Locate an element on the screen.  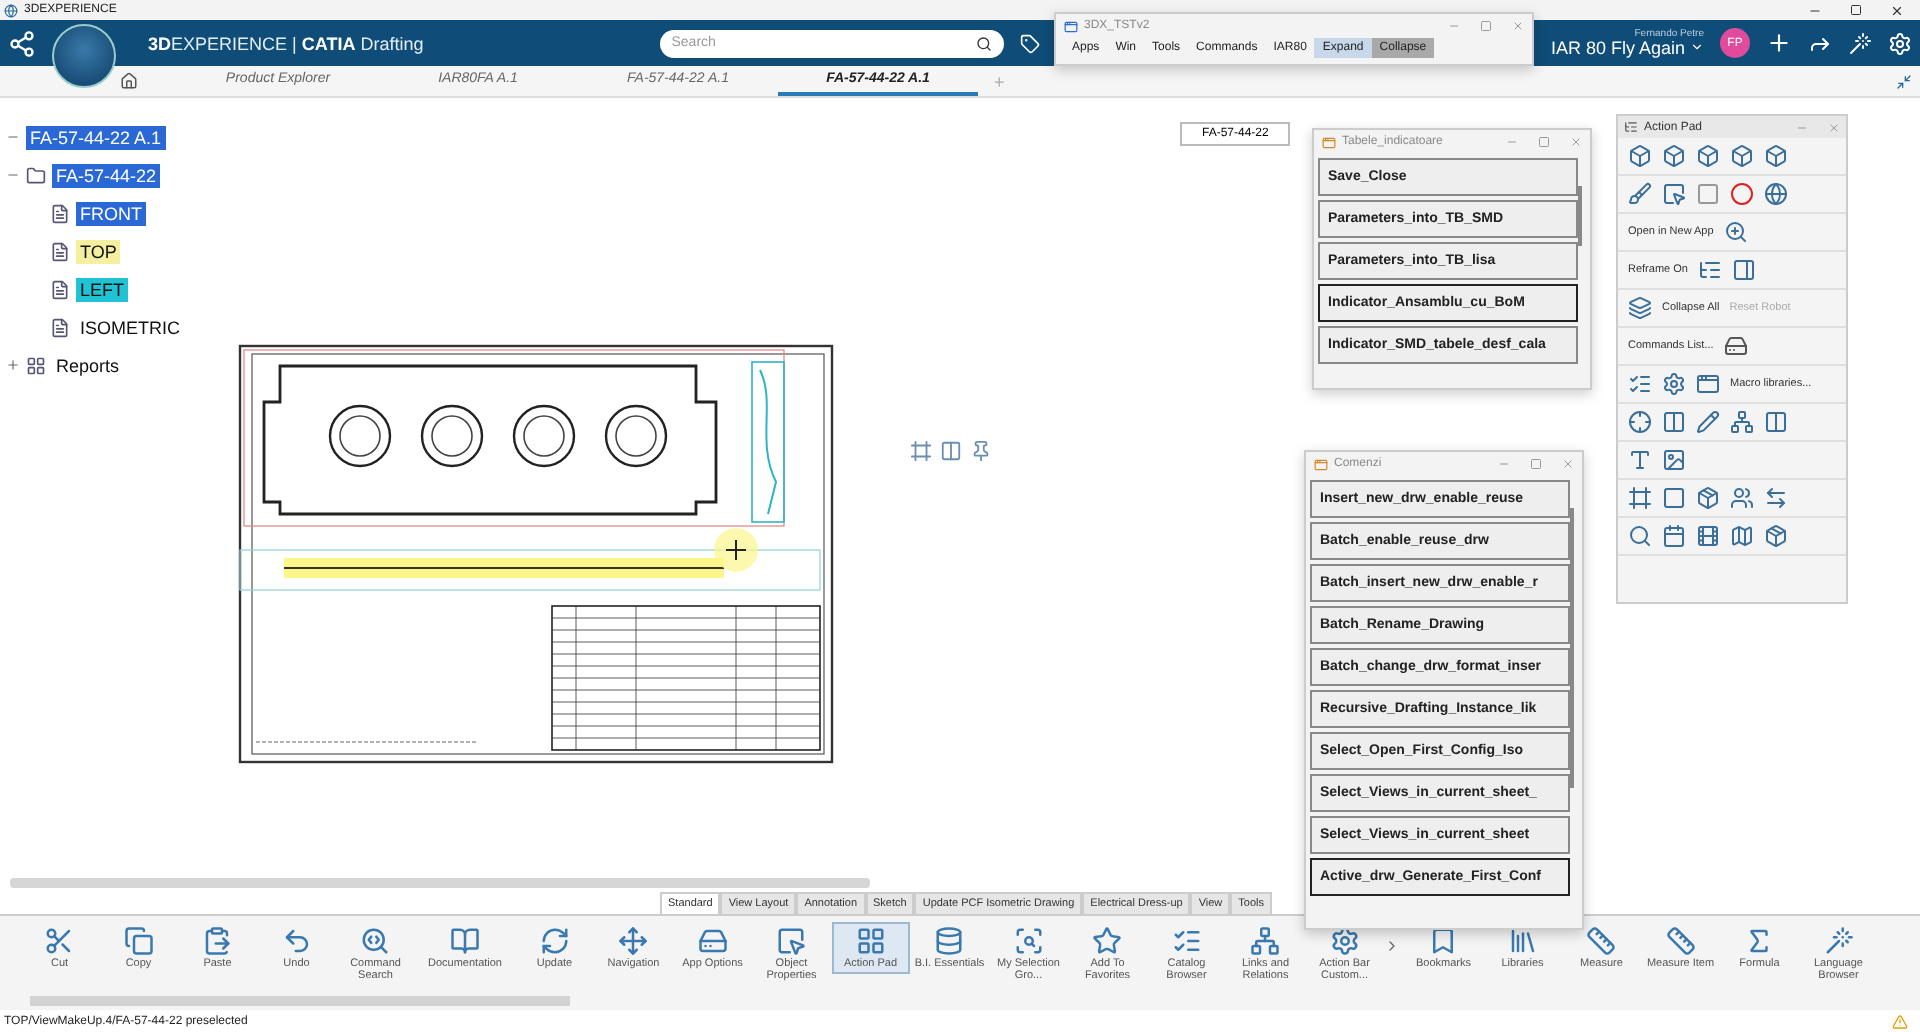
tag-icon is located at coordinates (1029, 43).